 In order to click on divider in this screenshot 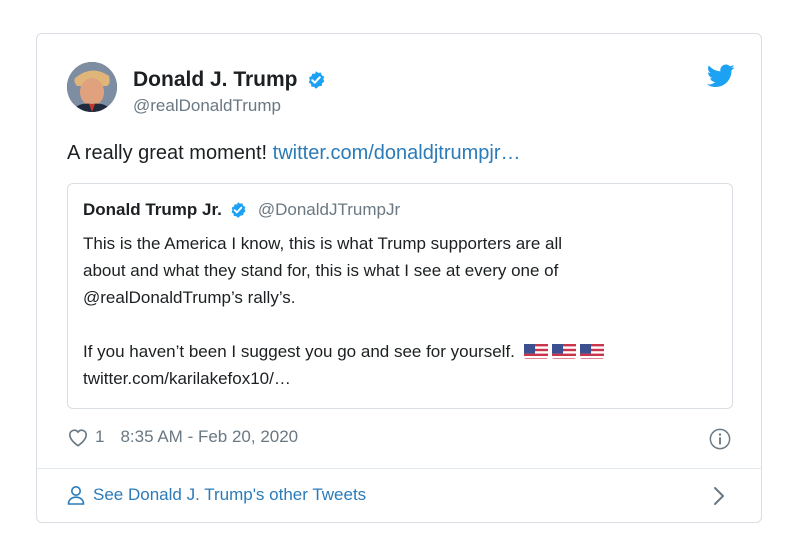, I will do `click(399, 468)`.